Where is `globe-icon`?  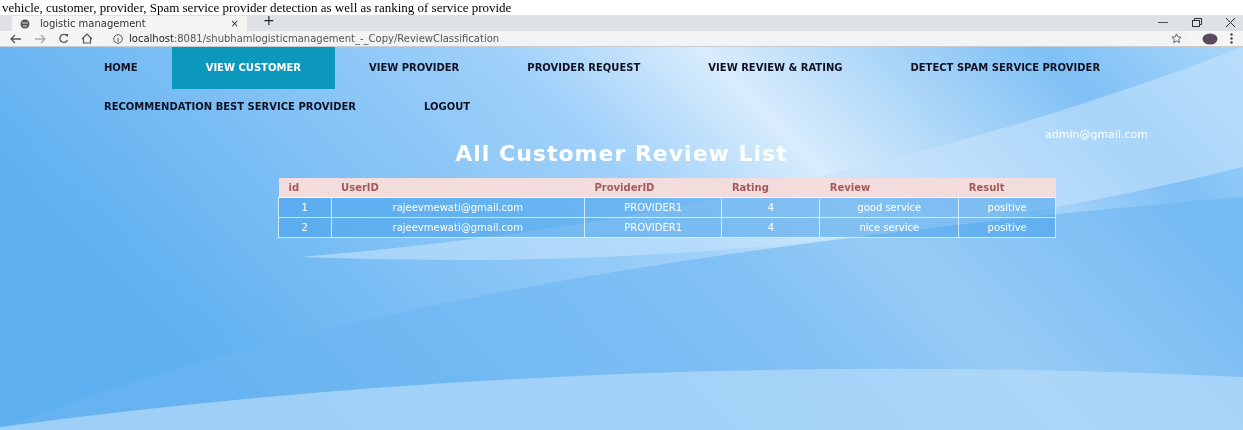
globe-icon is located at coordinates (25, 23).